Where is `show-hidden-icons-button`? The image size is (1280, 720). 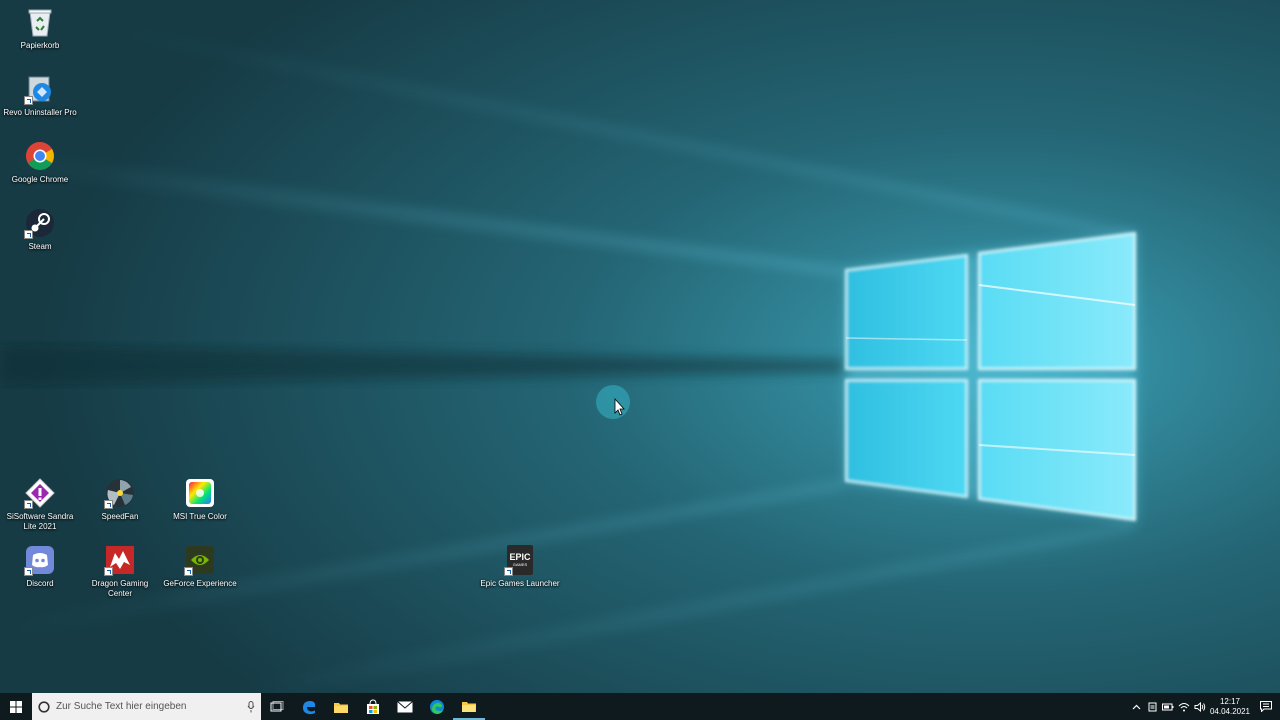
show-hidden-icons-button is located at coordinates (1136, 706).